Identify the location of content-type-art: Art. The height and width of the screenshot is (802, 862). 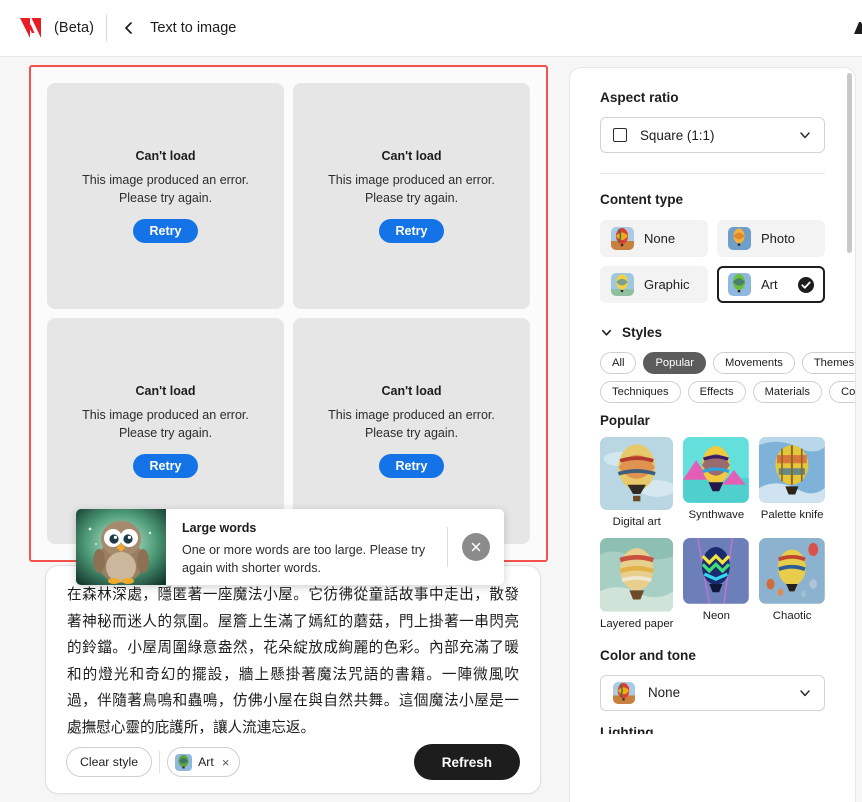
(771, 284).